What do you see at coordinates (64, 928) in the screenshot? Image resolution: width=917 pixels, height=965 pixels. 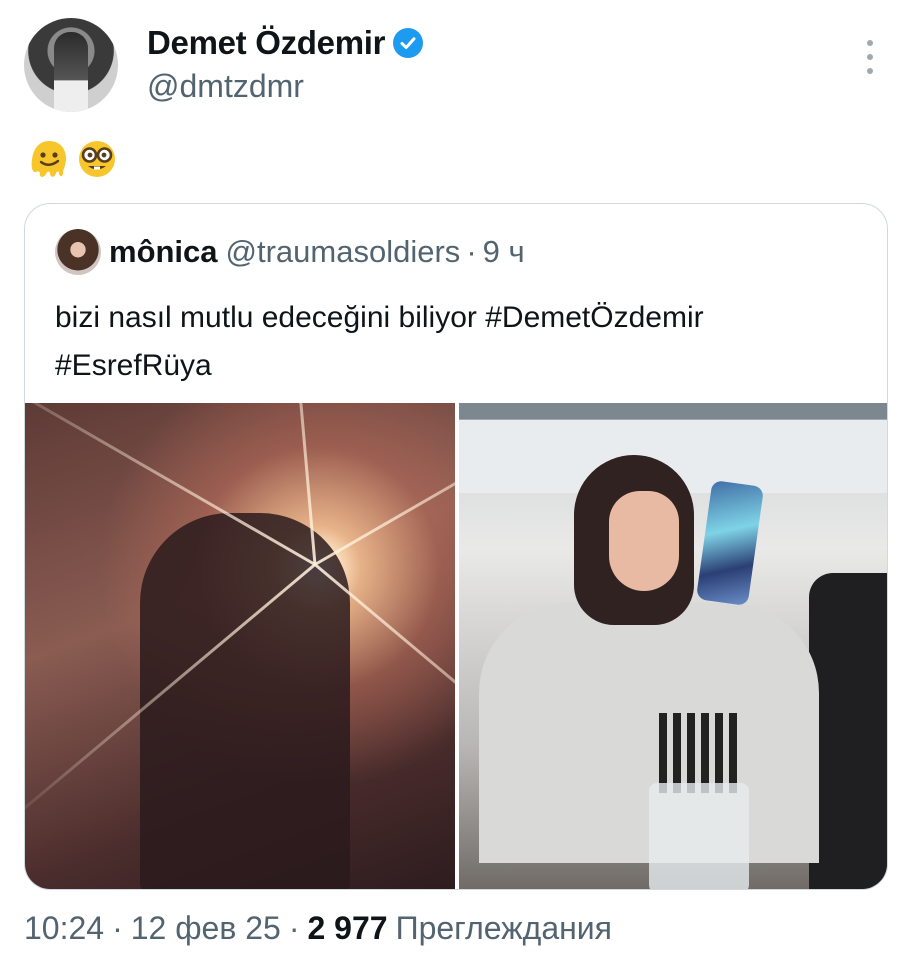 I see `tweet-time: 10:24` at bounding box center [64, 928].